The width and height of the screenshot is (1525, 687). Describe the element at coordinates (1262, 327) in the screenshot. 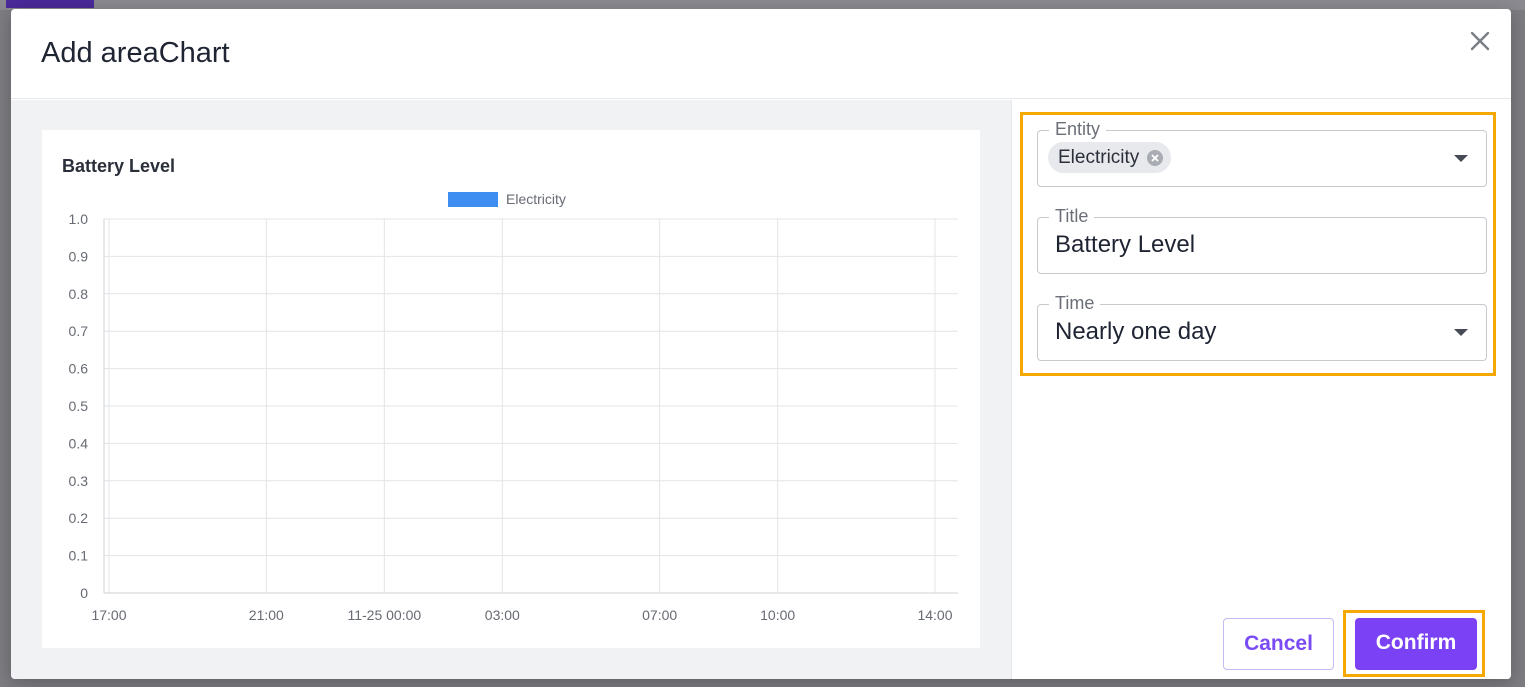

I see `time-select: Time Nearly one day` at that location.